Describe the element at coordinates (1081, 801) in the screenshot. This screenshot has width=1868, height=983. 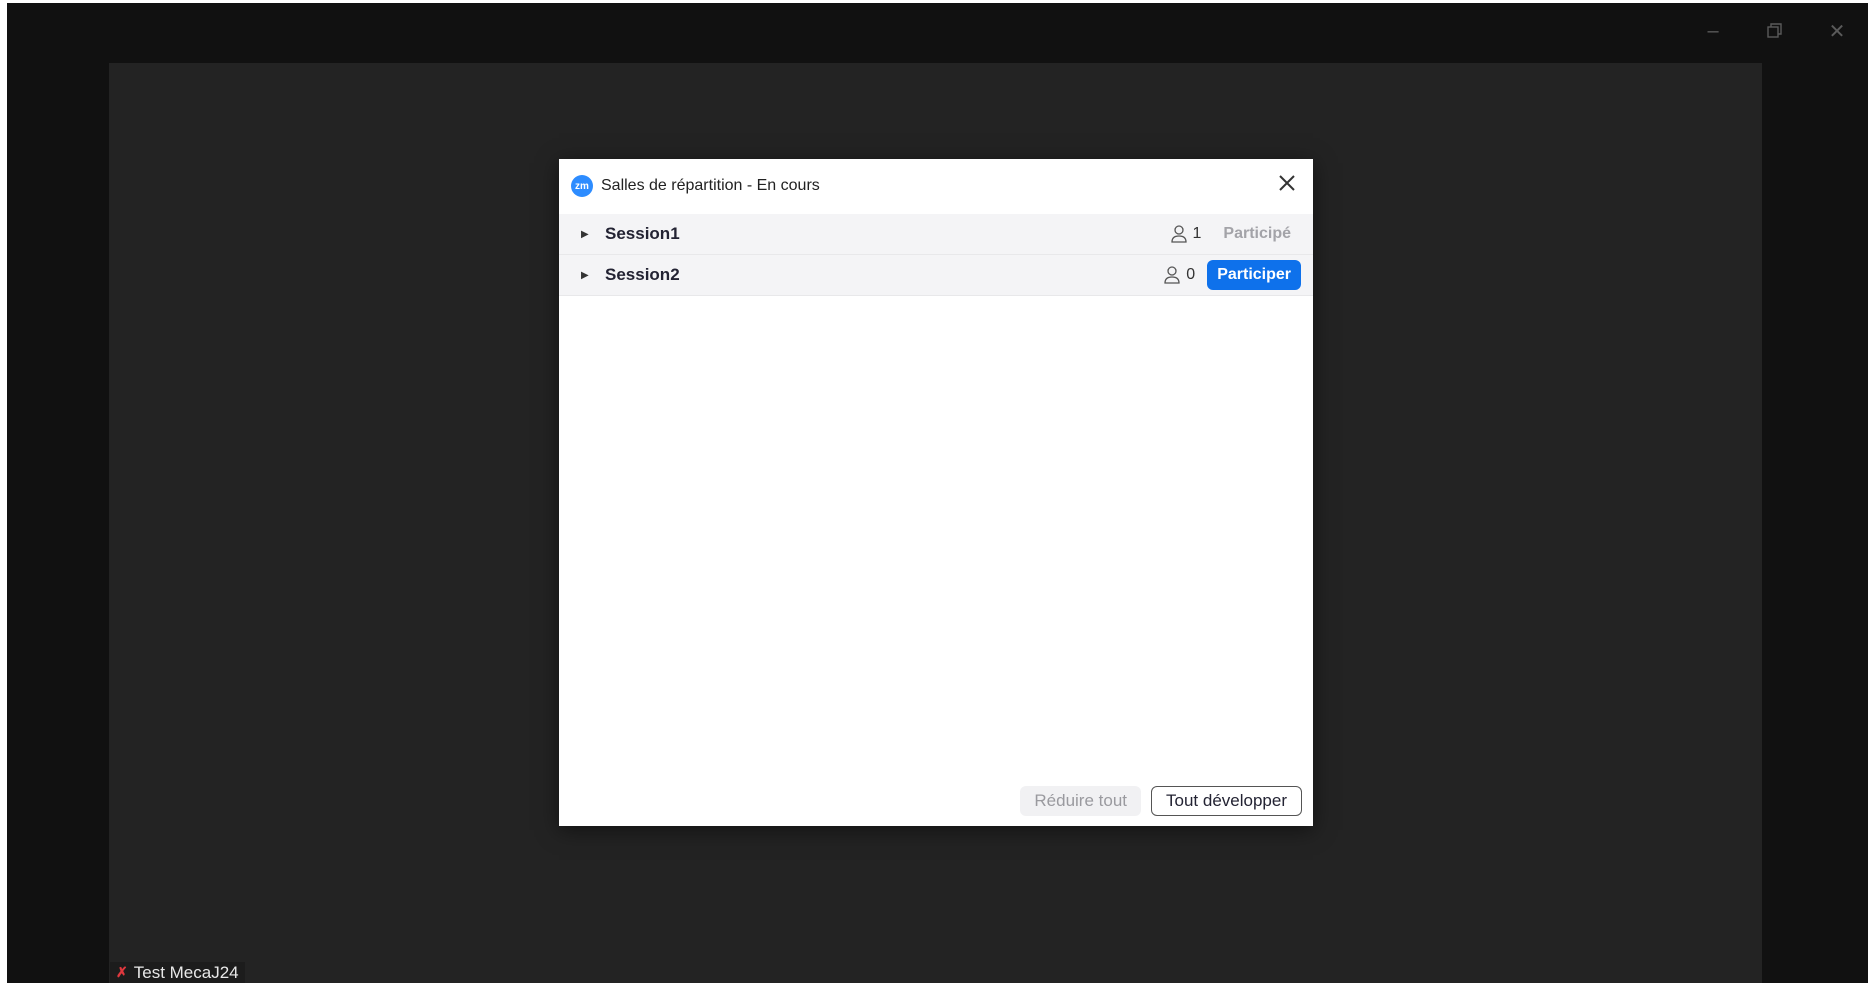
I see `collapse-all-button: Réduire tout` at that location.